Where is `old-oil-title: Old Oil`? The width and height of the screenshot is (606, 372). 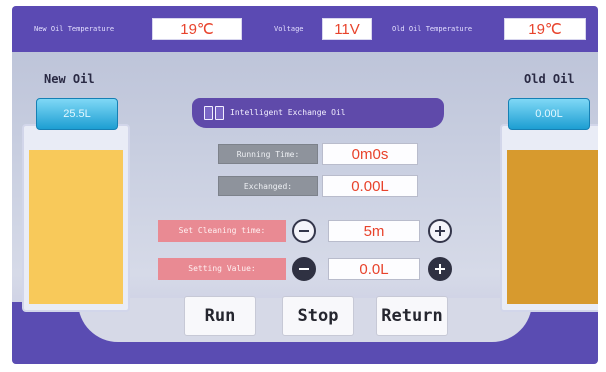 old-oil-title: Old Oil is located at coordinates (549, 79).